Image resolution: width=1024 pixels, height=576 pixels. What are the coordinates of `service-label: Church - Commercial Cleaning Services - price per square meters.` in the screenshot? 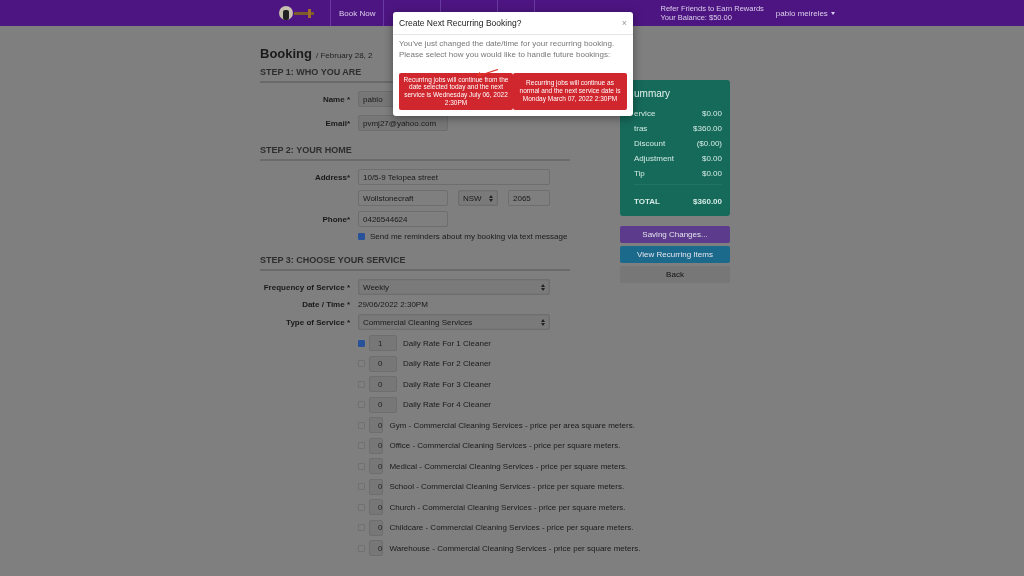 It's located at (507, 507).